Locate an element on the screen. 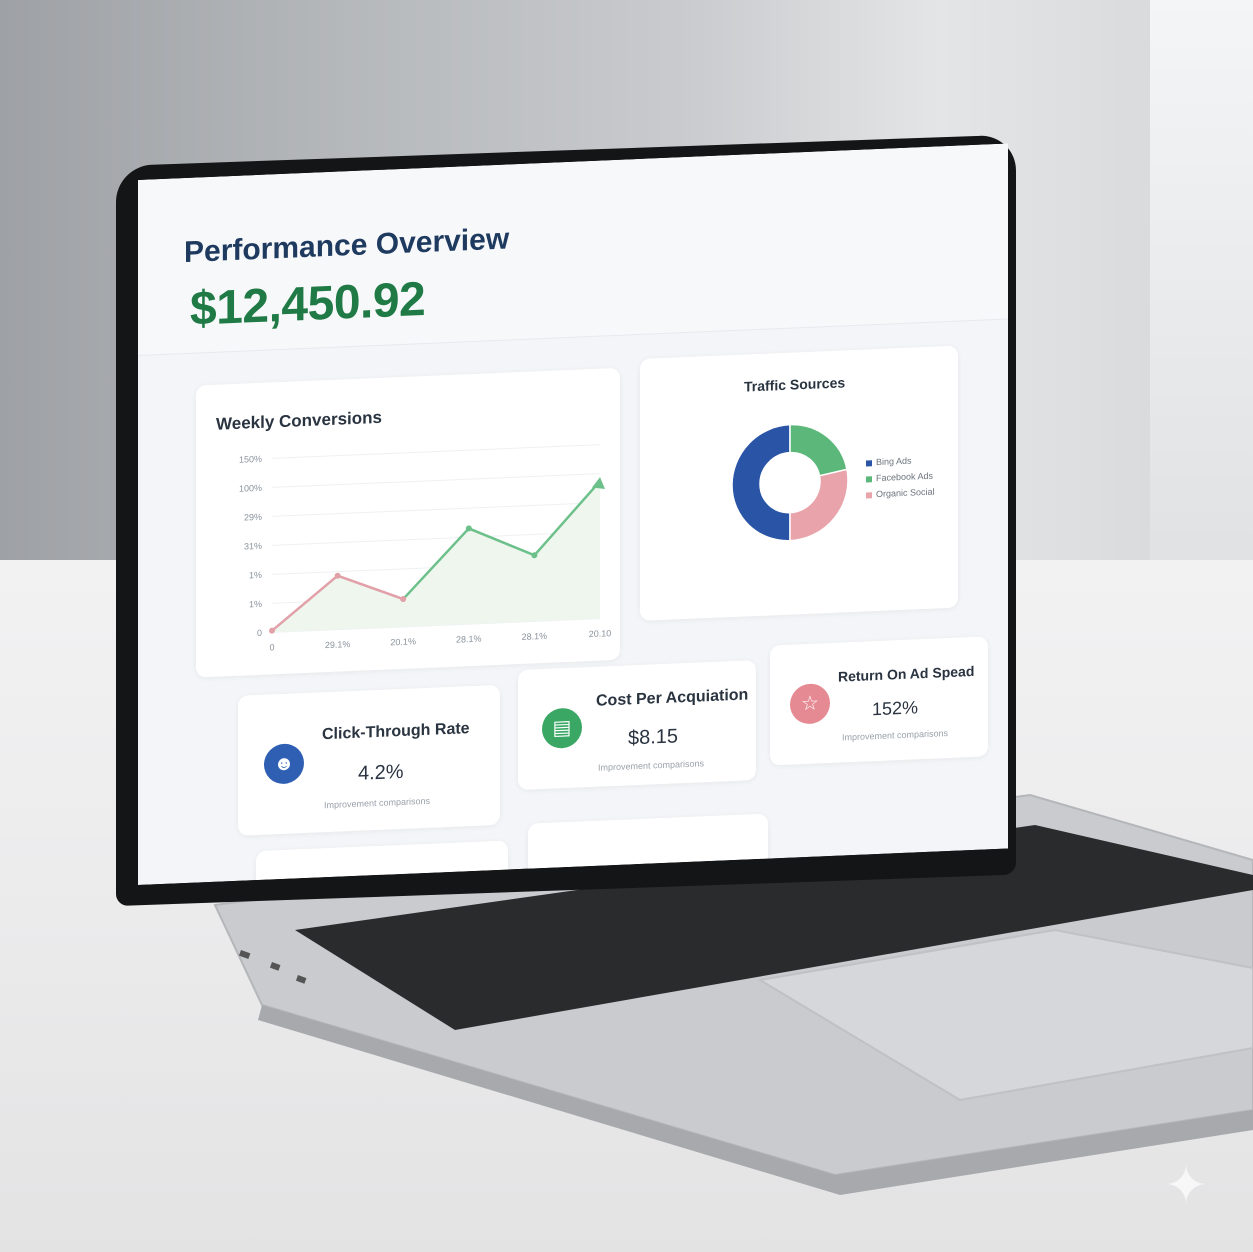 The height and width of the screenshot is (1252, 1253). area-fill is located at coordinates (436, 556).